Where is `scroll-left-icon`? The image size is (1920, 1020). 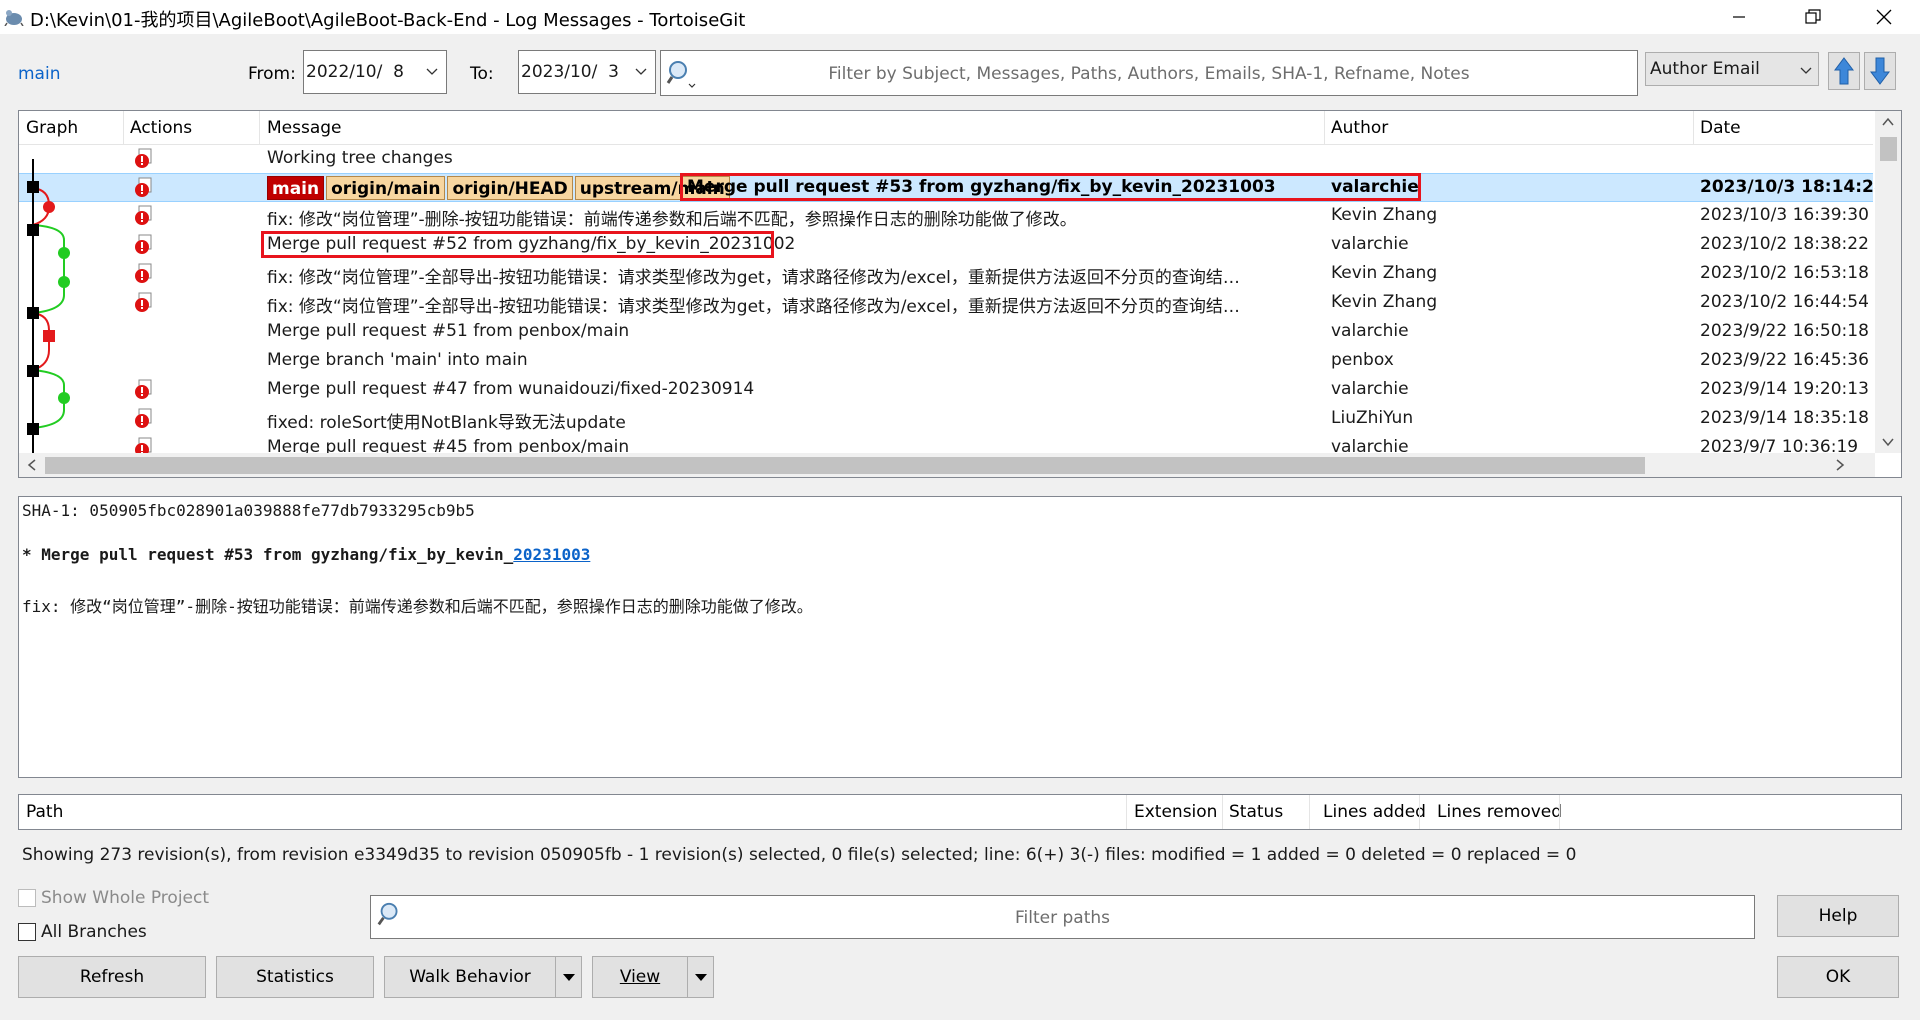 scroll-left-icon is located at coordinates (32, 465).